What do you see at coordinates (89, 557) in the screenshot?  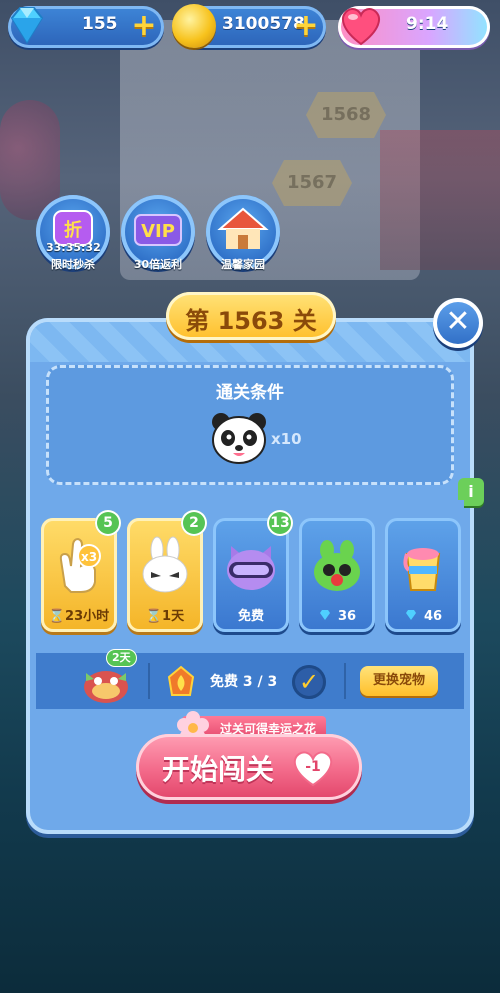 I see `svg-text: x3` at bounding box center [89, 557].